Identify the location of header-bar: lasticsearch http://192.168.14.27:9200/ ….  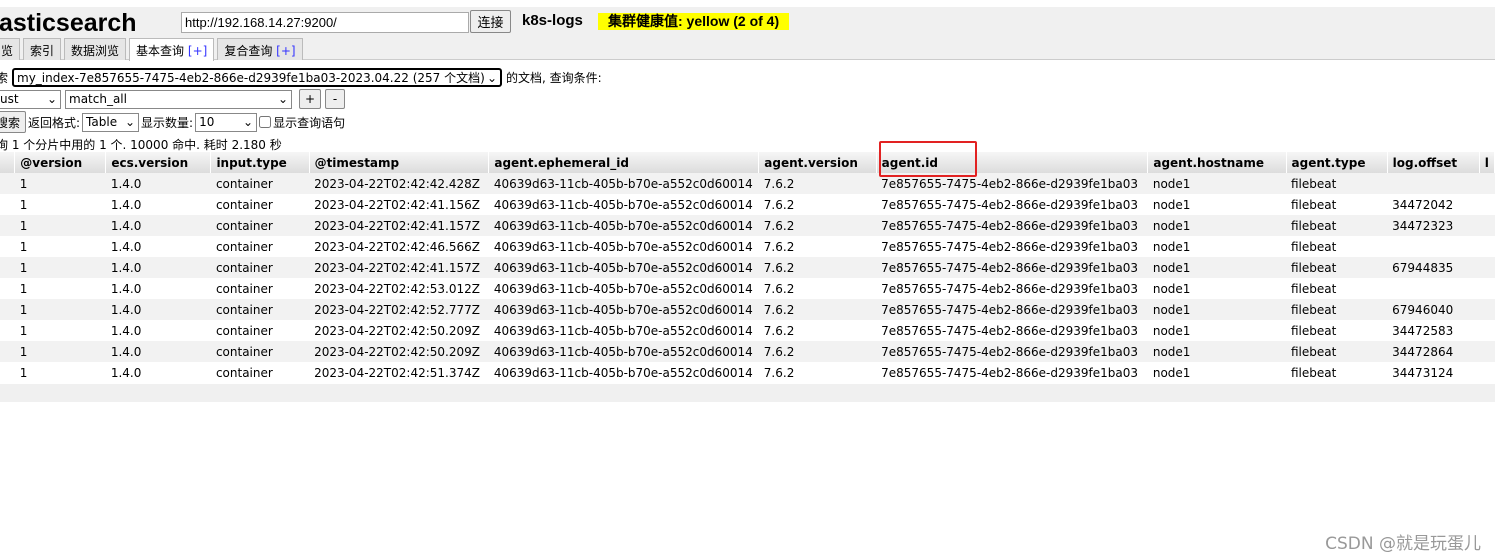
(747, 34).